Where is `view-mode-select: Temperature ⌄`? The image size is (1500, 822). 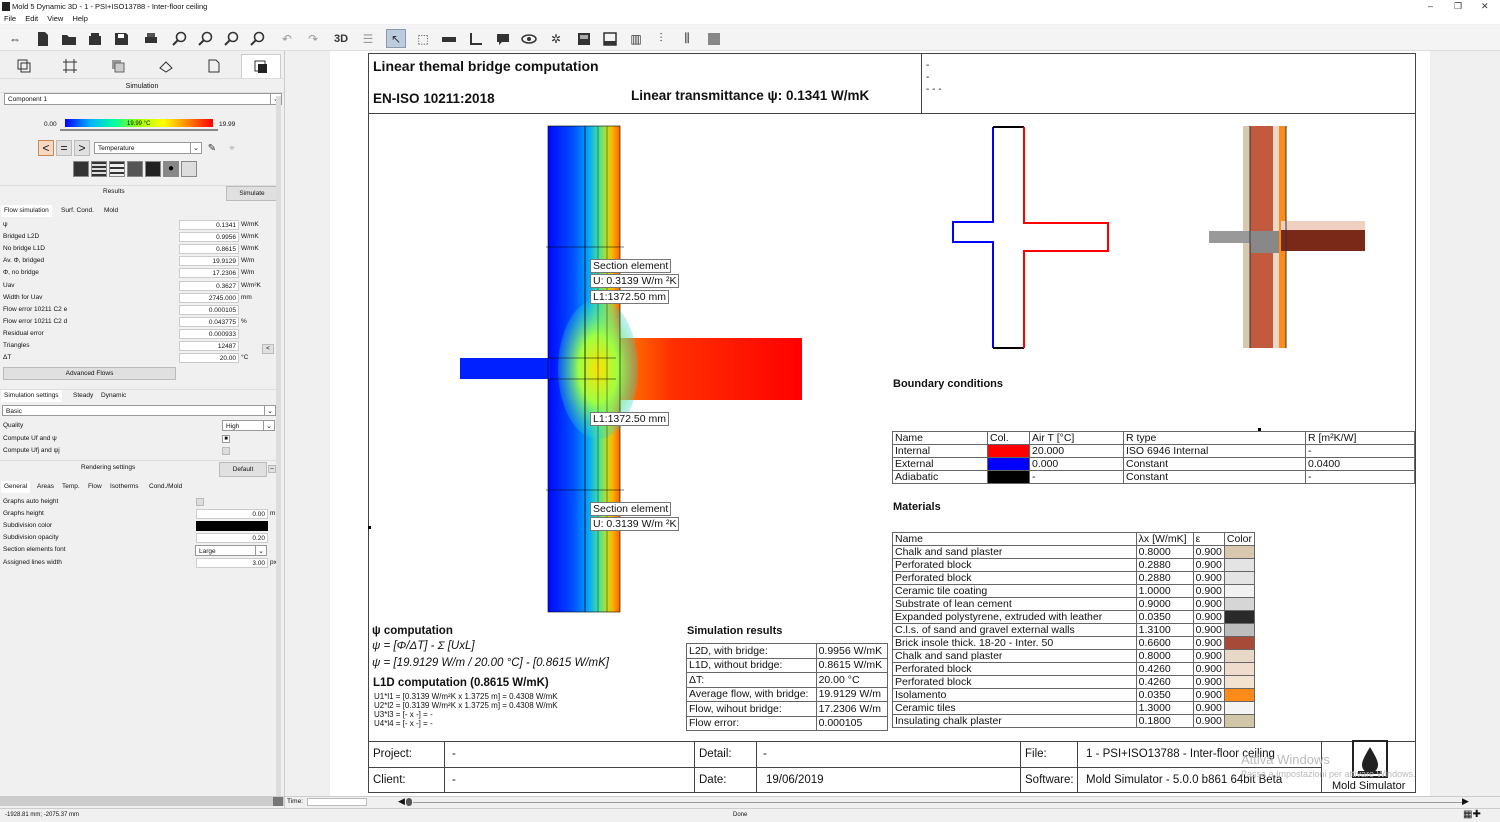 view-mode-select: Temperature ⌄ is located at coordinates (148, 148).